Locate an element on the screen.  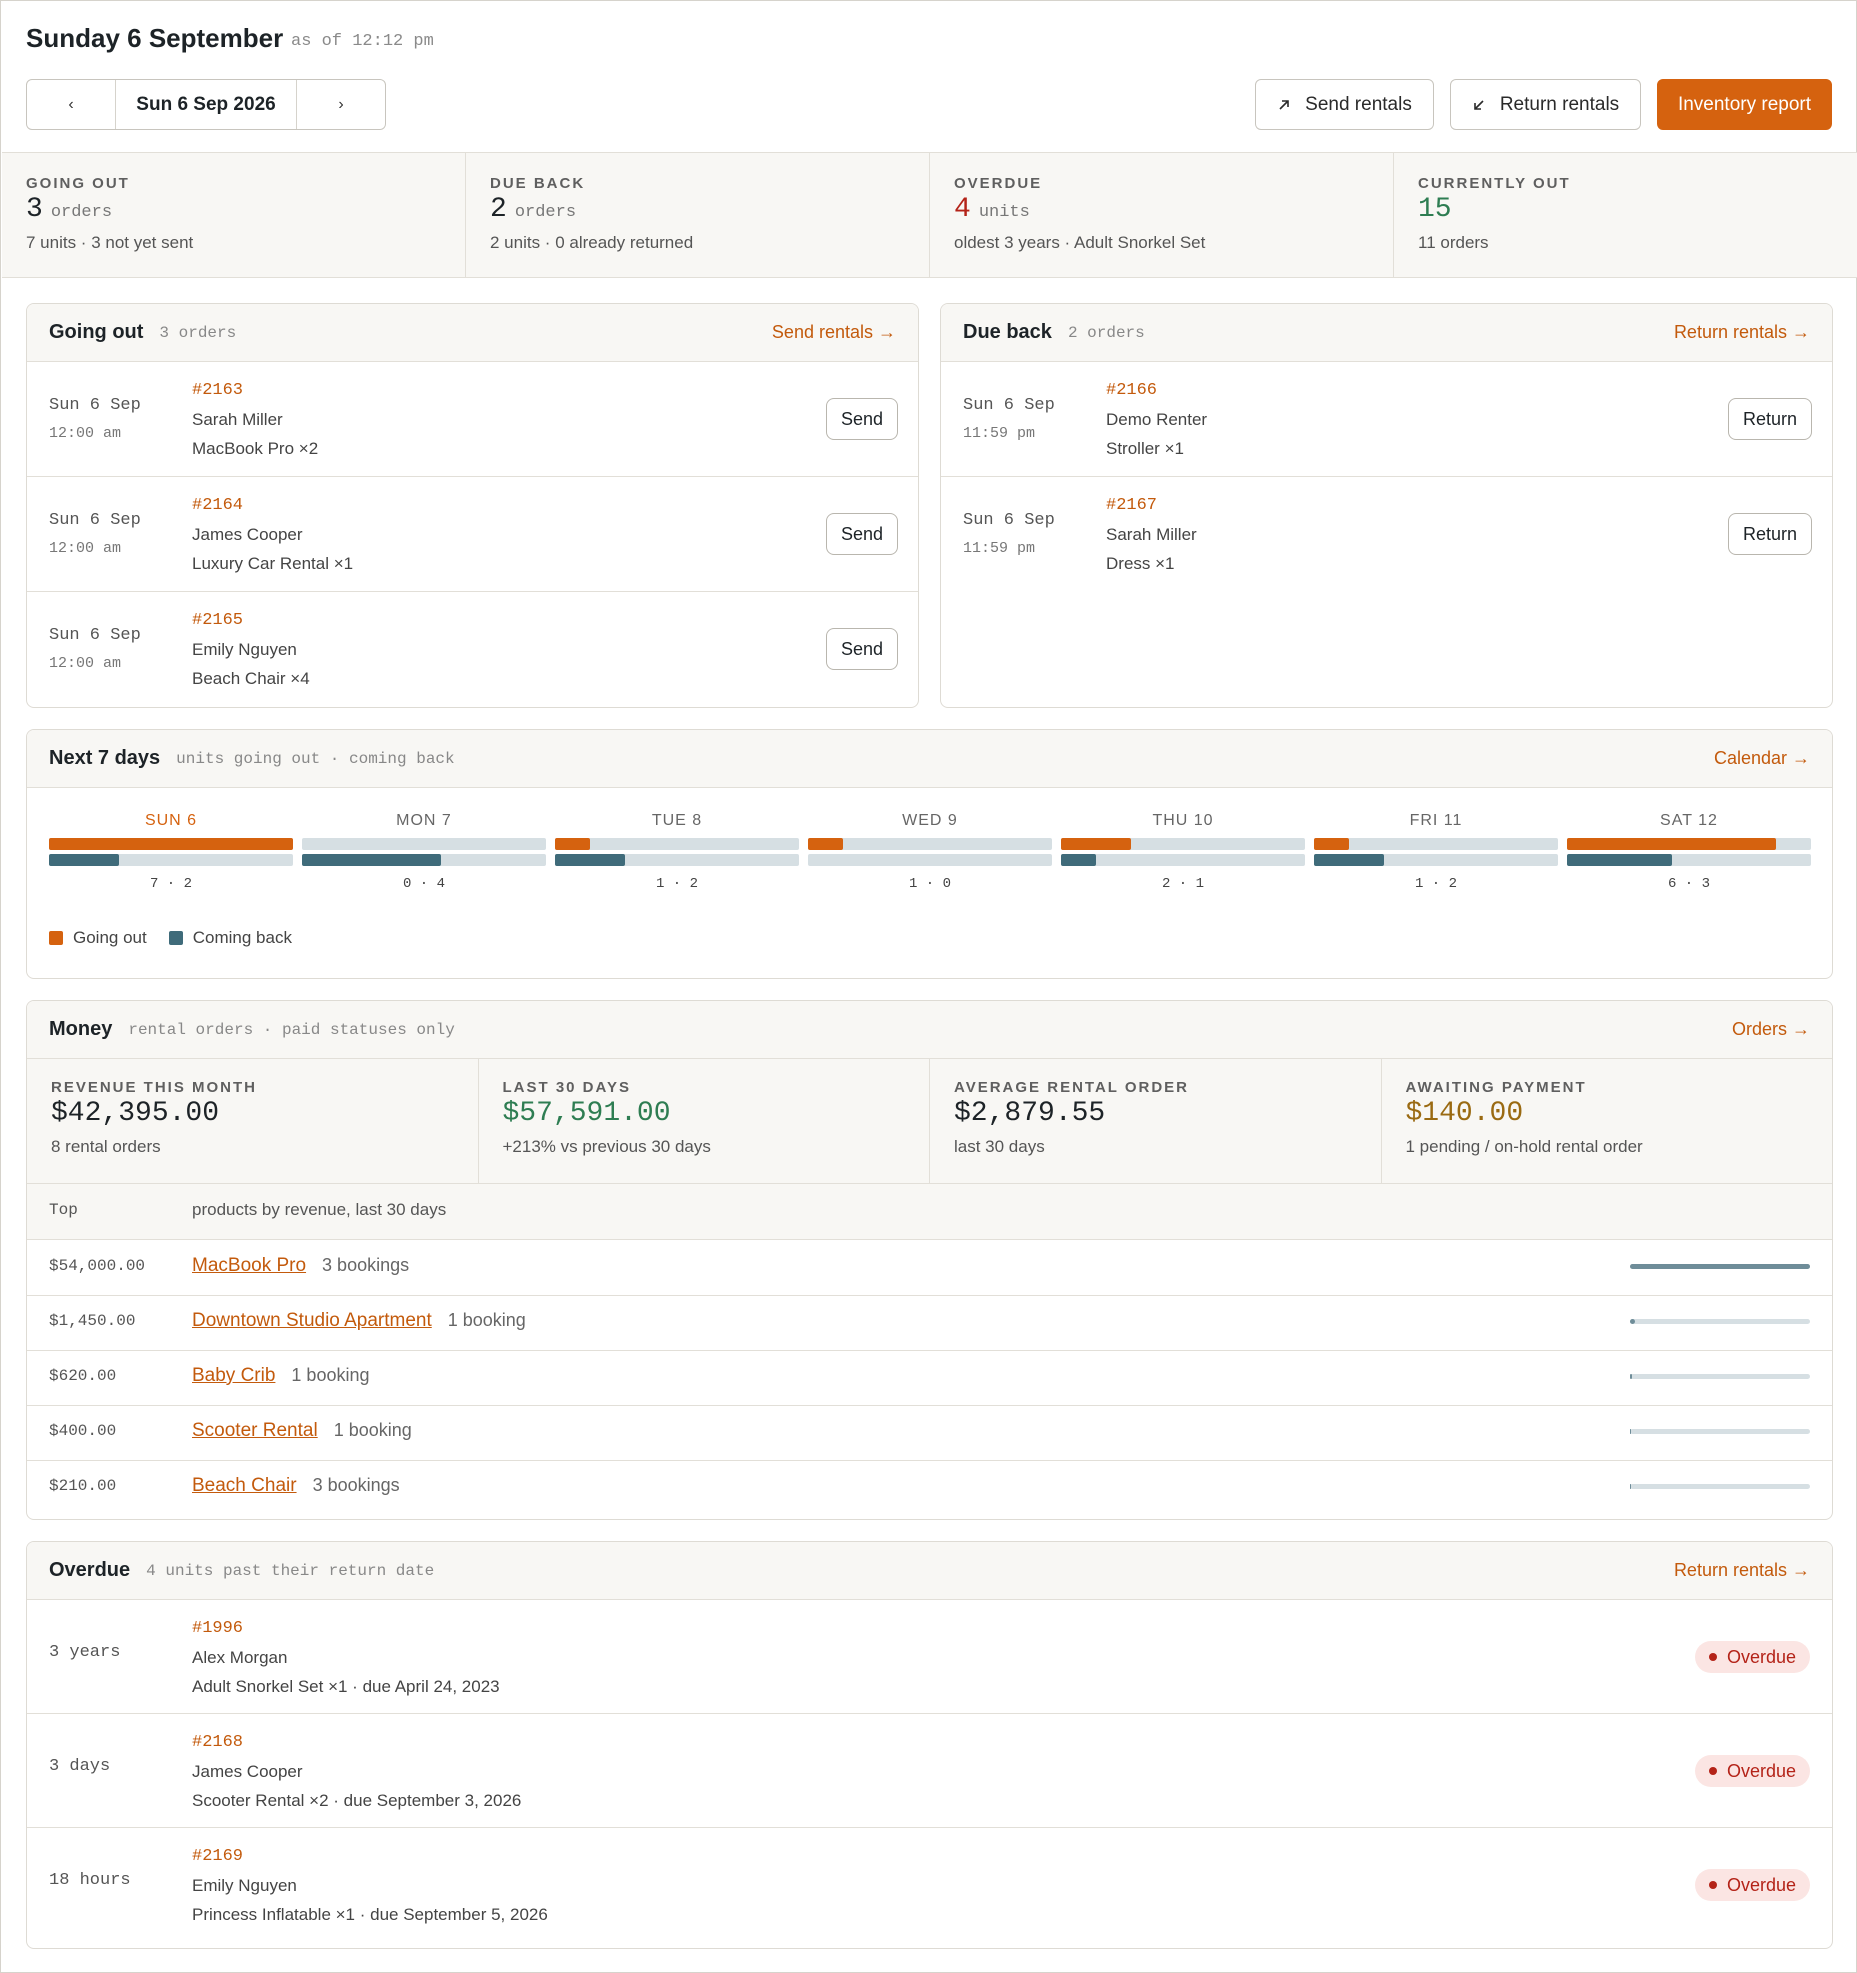
stat-value: $57,591.00 is located at coordinates (586, 1113).